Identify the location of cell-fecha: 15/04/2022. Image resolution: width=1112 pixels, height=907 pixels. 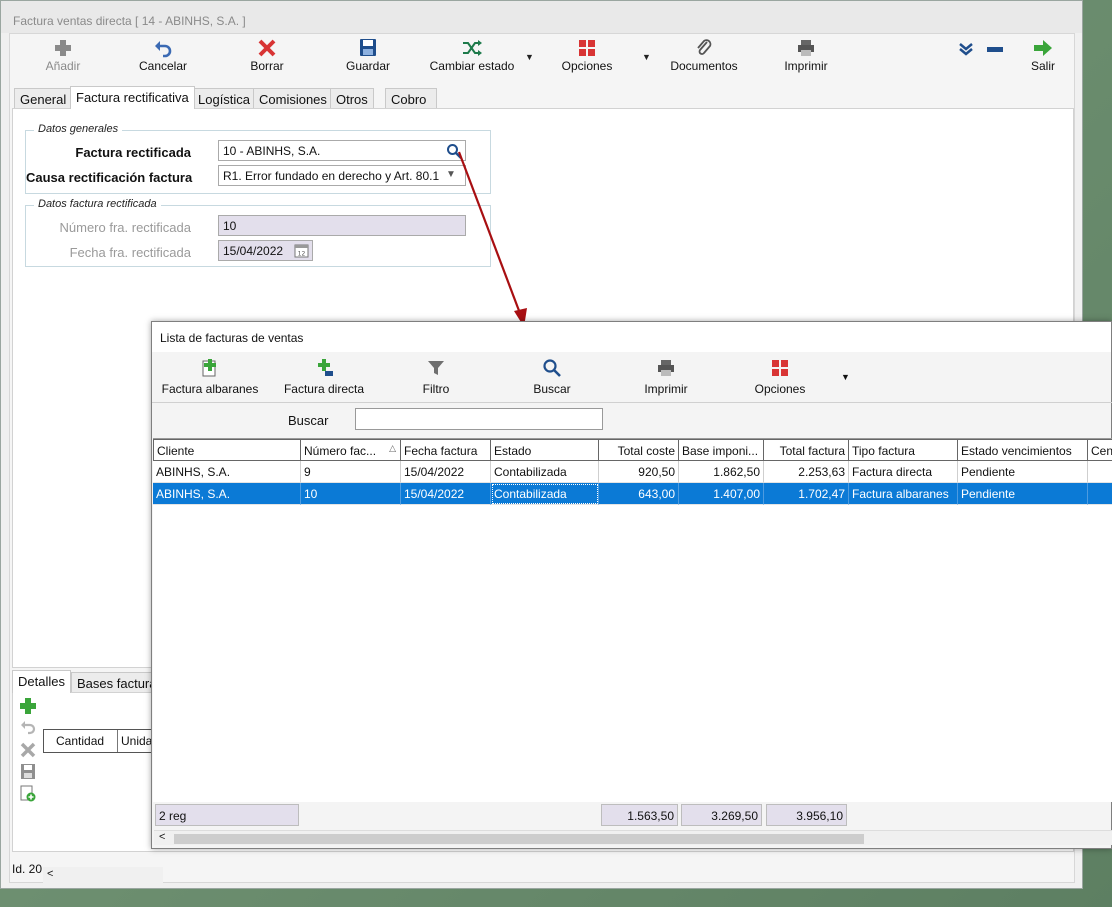
(446, 494).